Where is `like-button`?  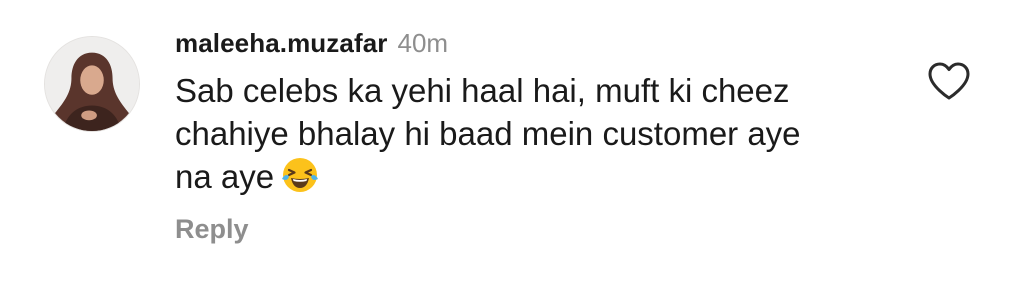 like-button is located at coordinates (949, 81).